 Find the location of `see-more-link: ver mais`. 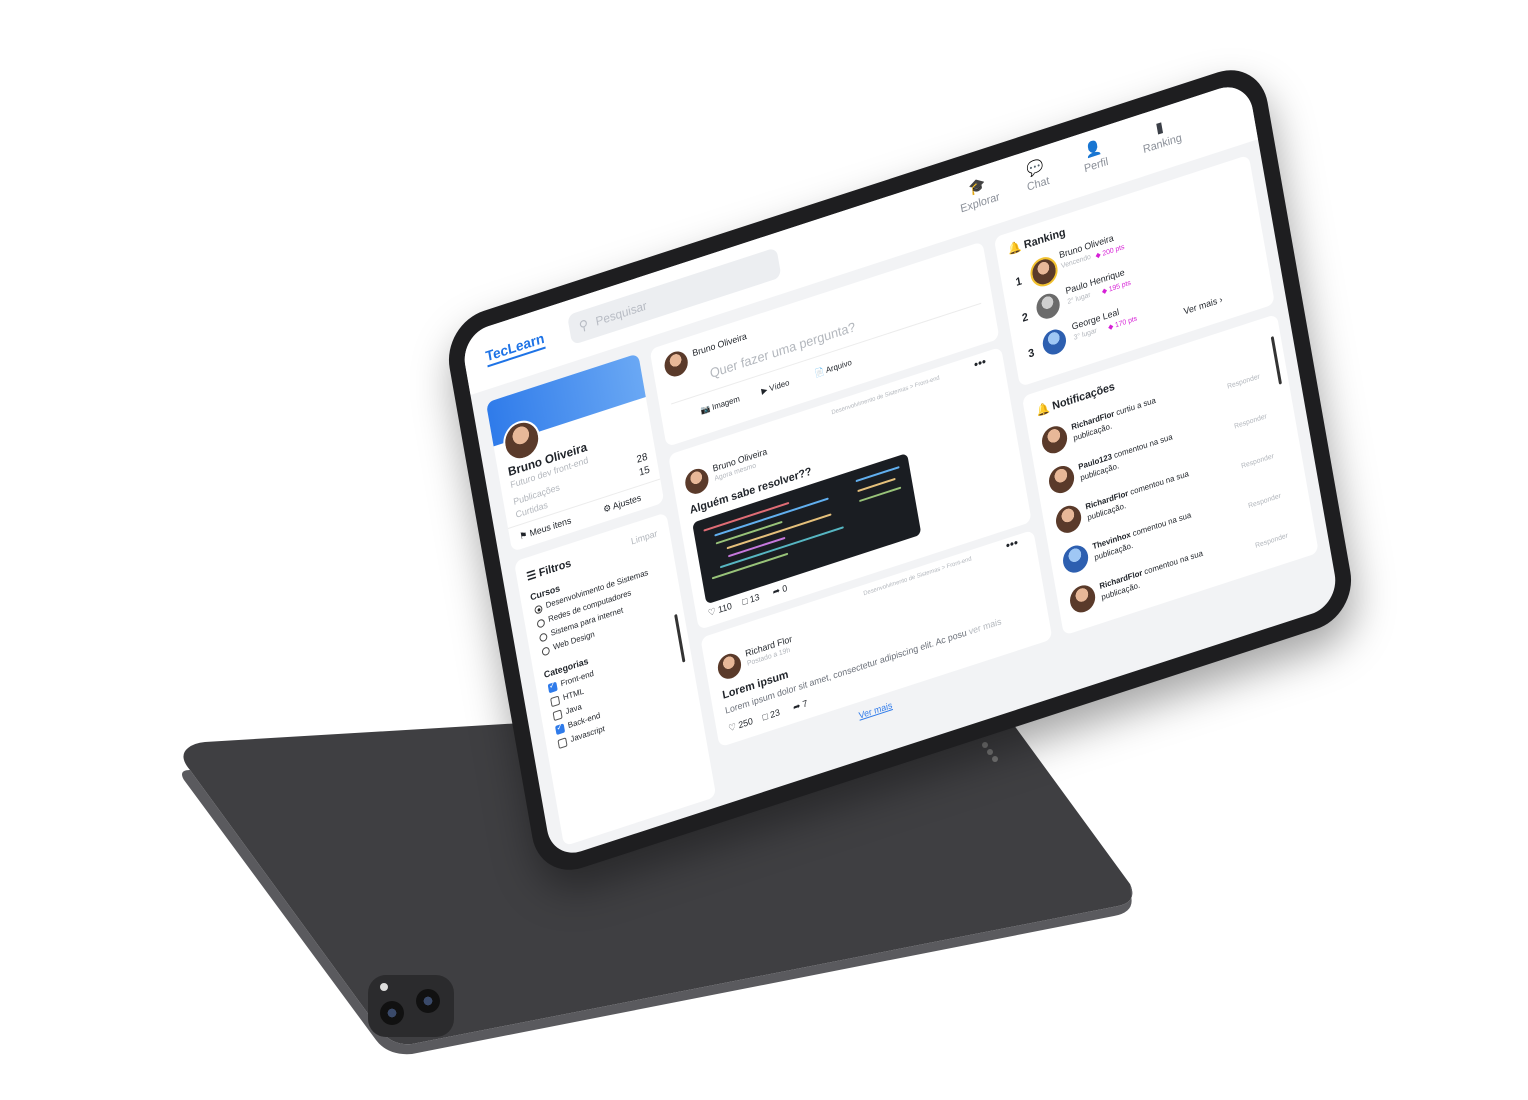

see-more-link: ver mais is located at coordinates (985, 626).